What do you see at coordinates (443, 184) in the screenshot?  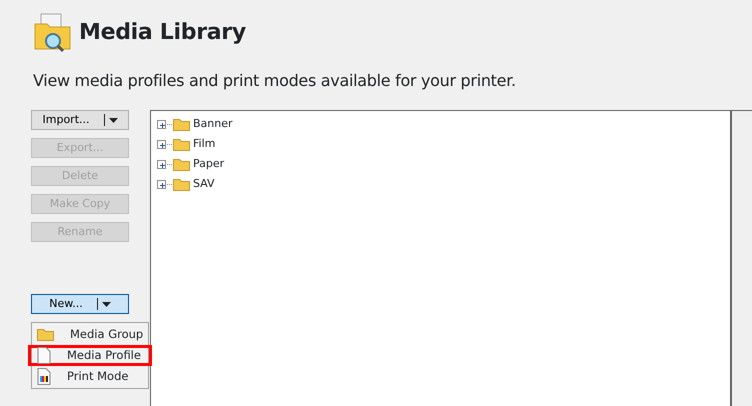 I see `tree-node: SAV` at bounding box center [443, 184].